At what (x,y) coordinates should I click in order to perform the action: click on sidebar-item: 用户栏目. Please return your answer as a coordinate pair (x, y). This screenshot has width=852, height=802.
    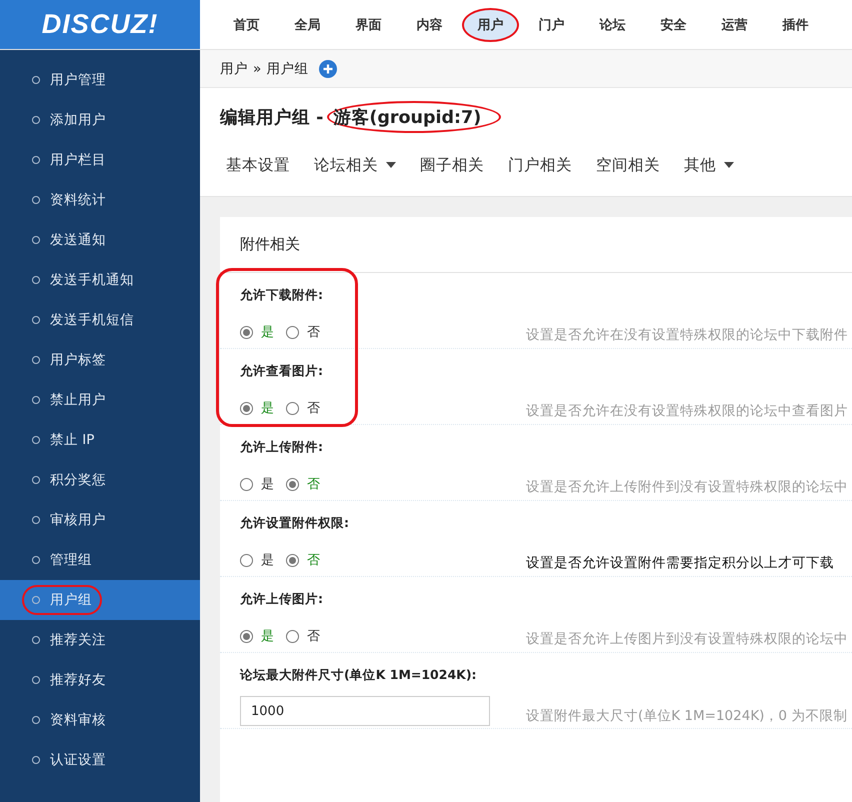
    Looking at the image, I should click on (100, 160).